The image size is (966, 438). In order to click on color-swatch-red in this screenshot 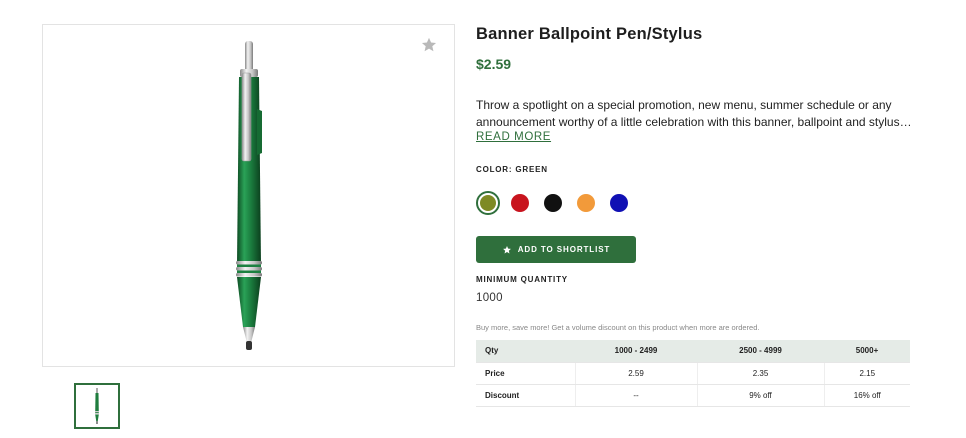, I will do `click(520, 203)`.